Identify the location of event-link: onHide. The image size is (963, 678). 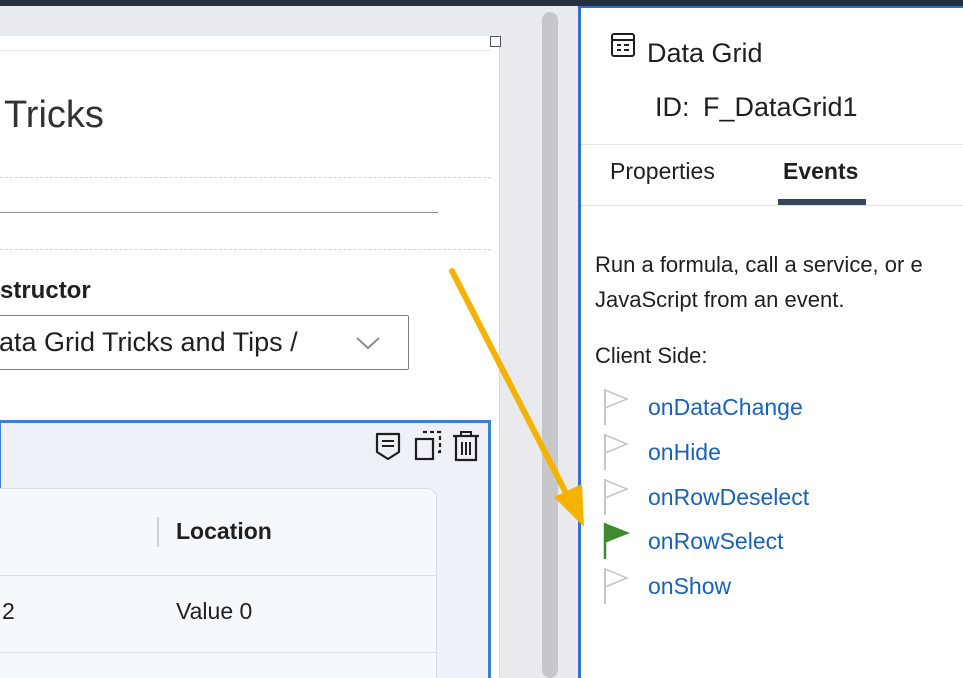
(684, 452).